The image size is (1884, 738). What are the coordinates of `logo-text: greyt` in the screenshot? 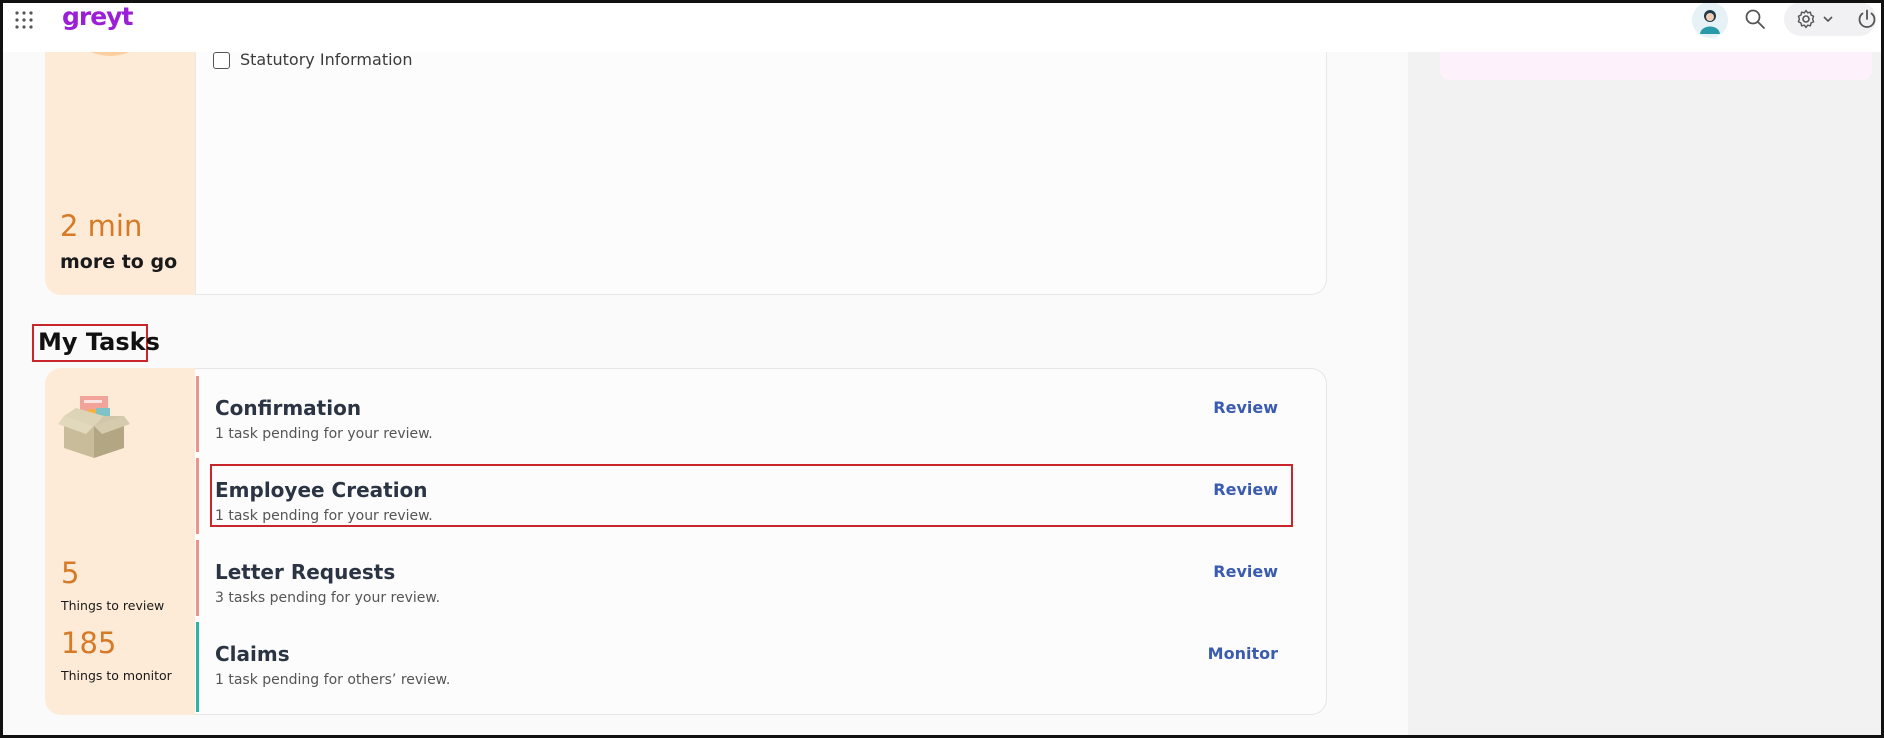 It's located at (97, 16).